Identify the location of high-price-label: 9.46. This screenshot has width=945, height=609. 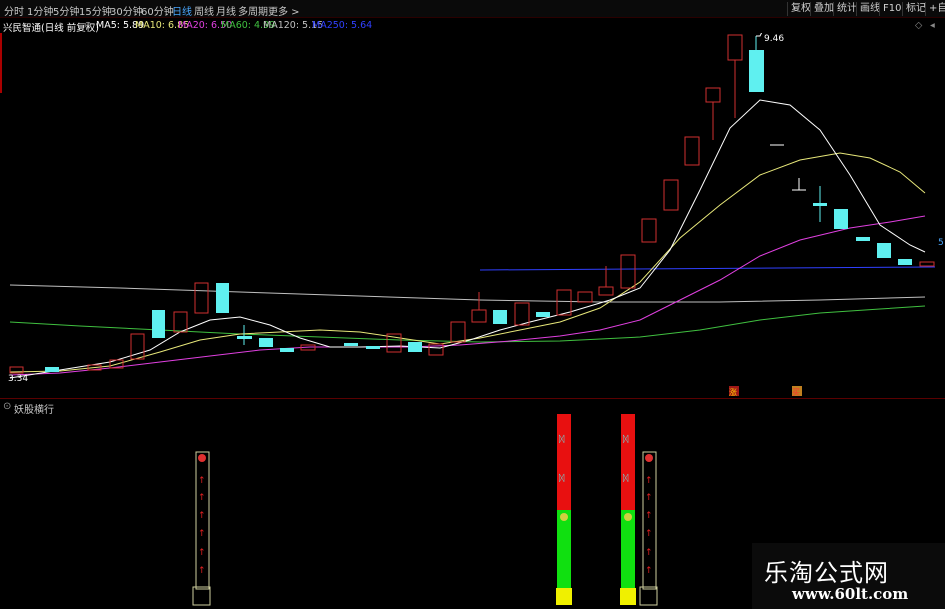
(774, 39).